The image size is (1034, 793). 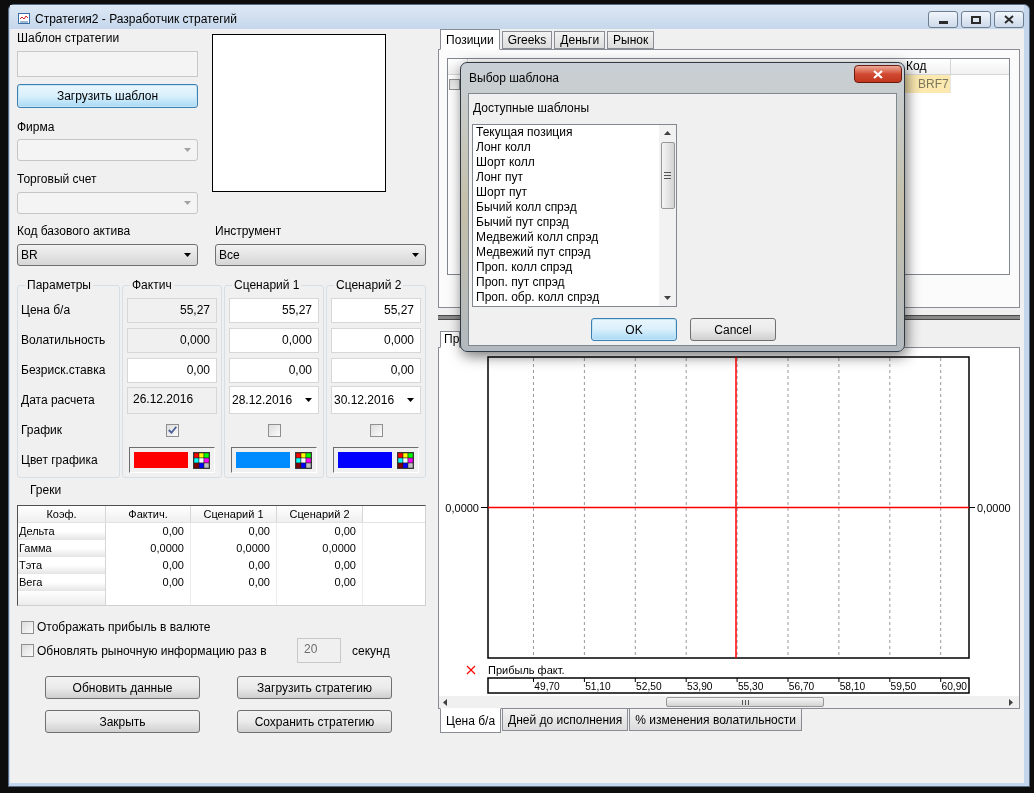 What do you see at coordinates (172, 400) in the screenshot?
I see `date-field: 26.12.2016` at bounding box center [172, 400].